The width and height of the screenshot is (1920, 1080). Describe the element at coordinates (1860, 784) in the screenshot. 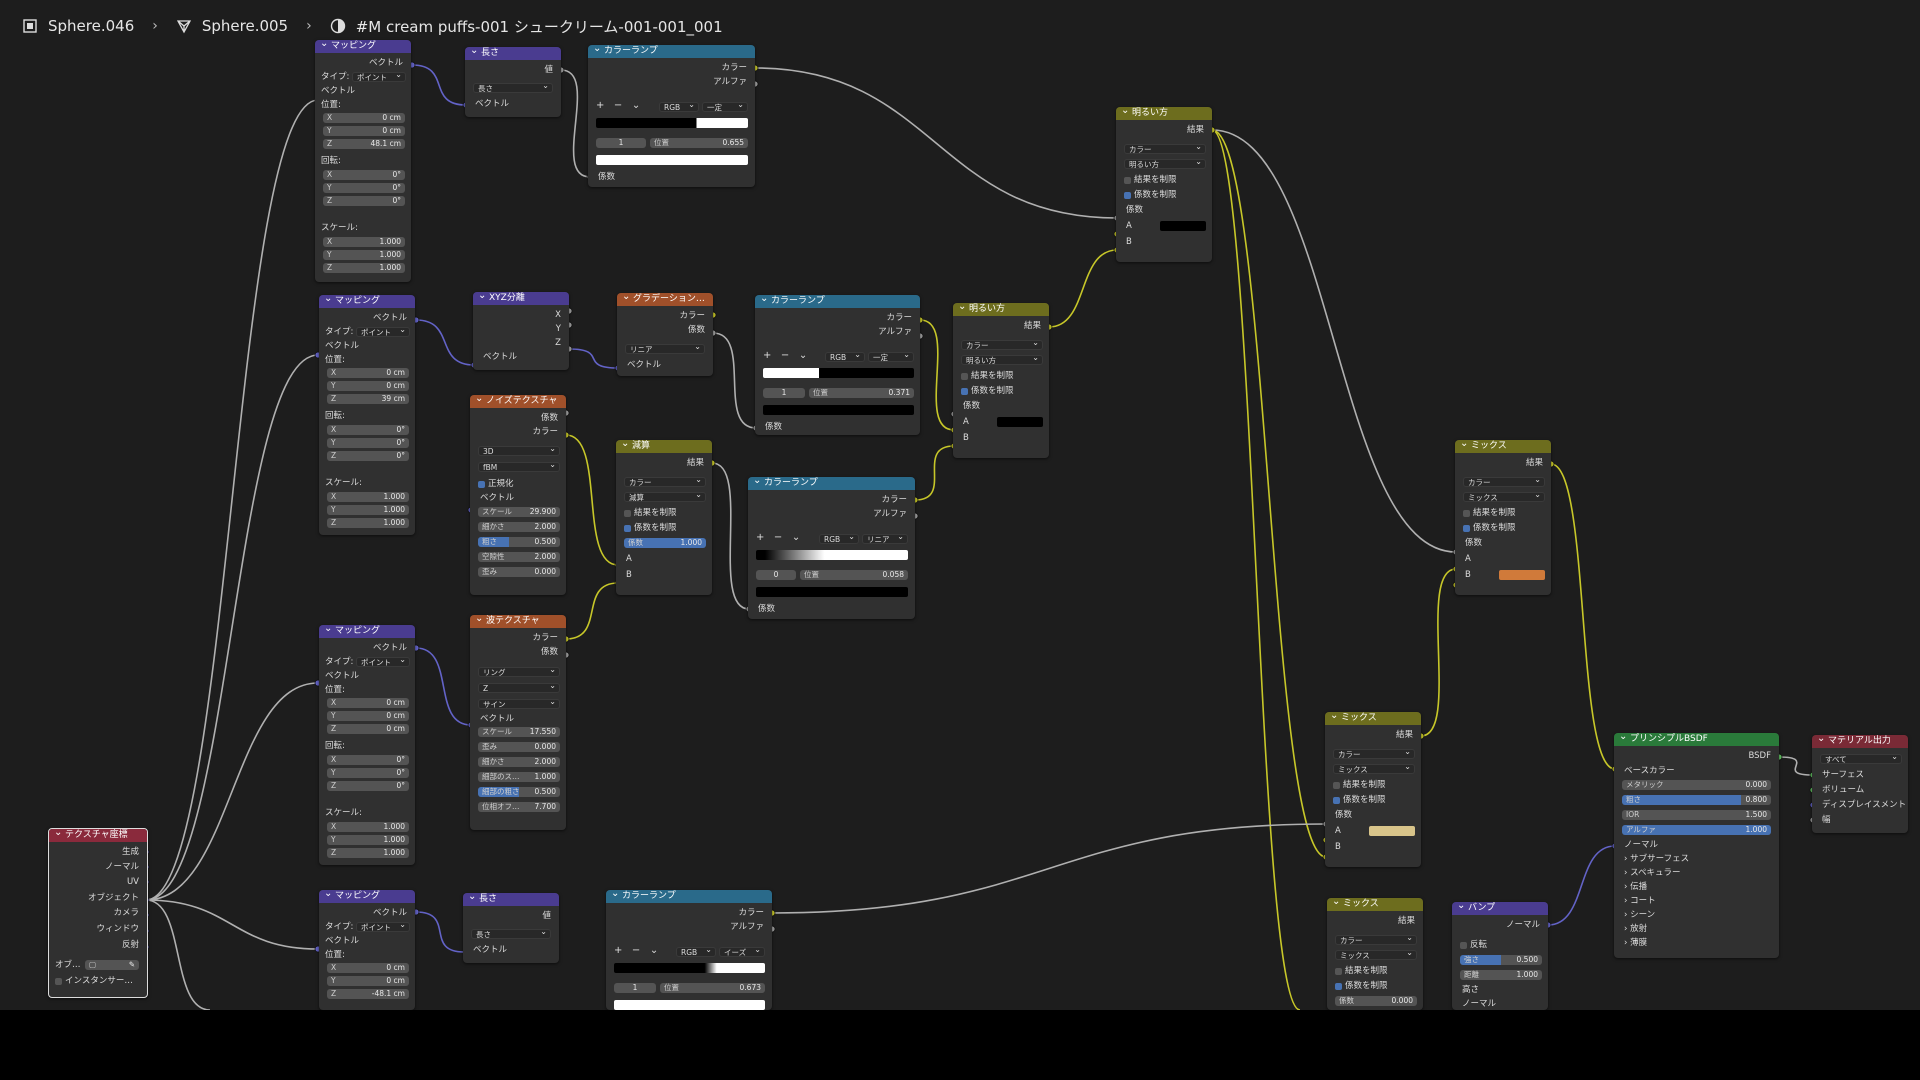

I see `material-output-node: マテリアル出力 すべて サーフェス ボリューム ディスプレイスメント 幅` at that location.